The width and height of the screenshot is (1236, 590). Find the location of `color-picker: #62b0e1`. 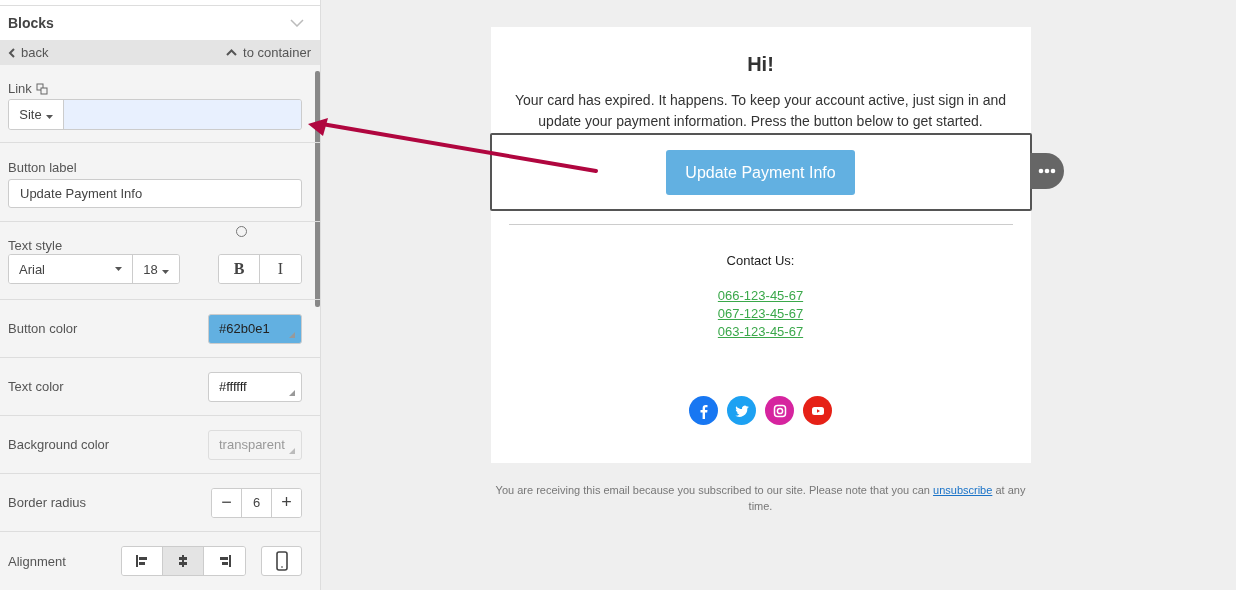

color-picker: #62b0e1 is located at coordinates (255, 328).